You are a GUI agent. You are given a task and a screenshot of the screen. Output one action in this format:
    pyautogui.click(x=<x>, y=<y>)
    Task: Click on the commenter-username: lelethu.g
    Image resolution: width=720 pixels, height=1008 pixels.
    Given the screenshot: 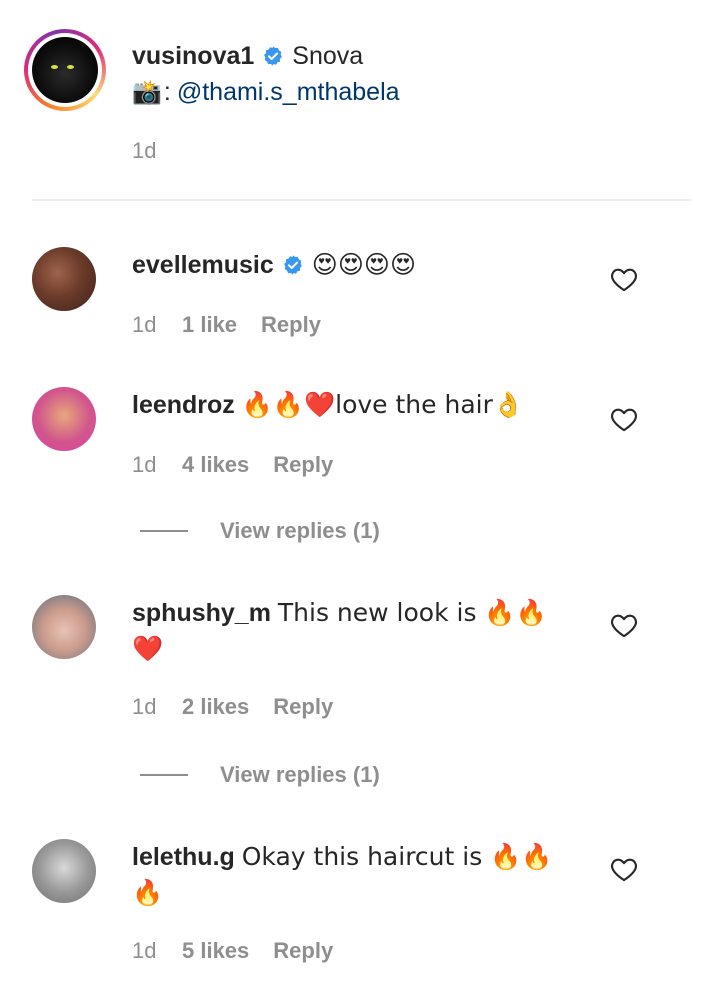 What is the action you would take?
    pyautogui.click(x=183, y=857)
    